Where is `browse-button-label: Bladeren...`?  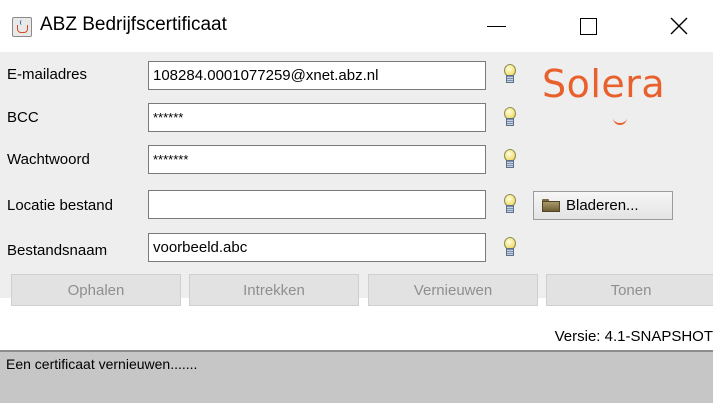
browse-button-label: Bladeren... is located at coordinates (602, 205).